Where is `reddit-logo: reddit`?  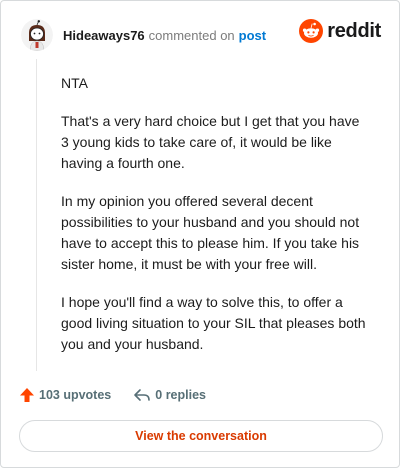
reddit-logo: reddit is located at coordinates (340, 31).